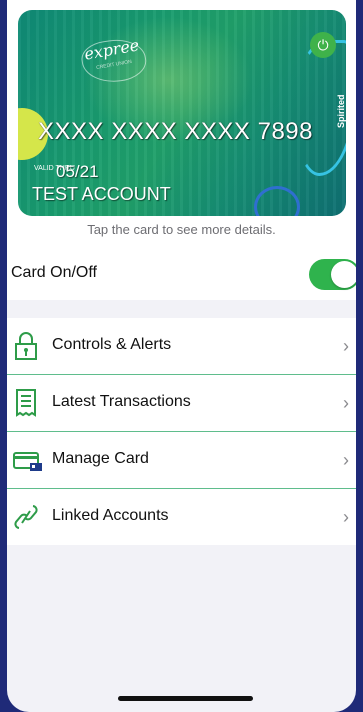  I want to click on menu-item-manage-card: Manage Card ›, so click(181, 460).